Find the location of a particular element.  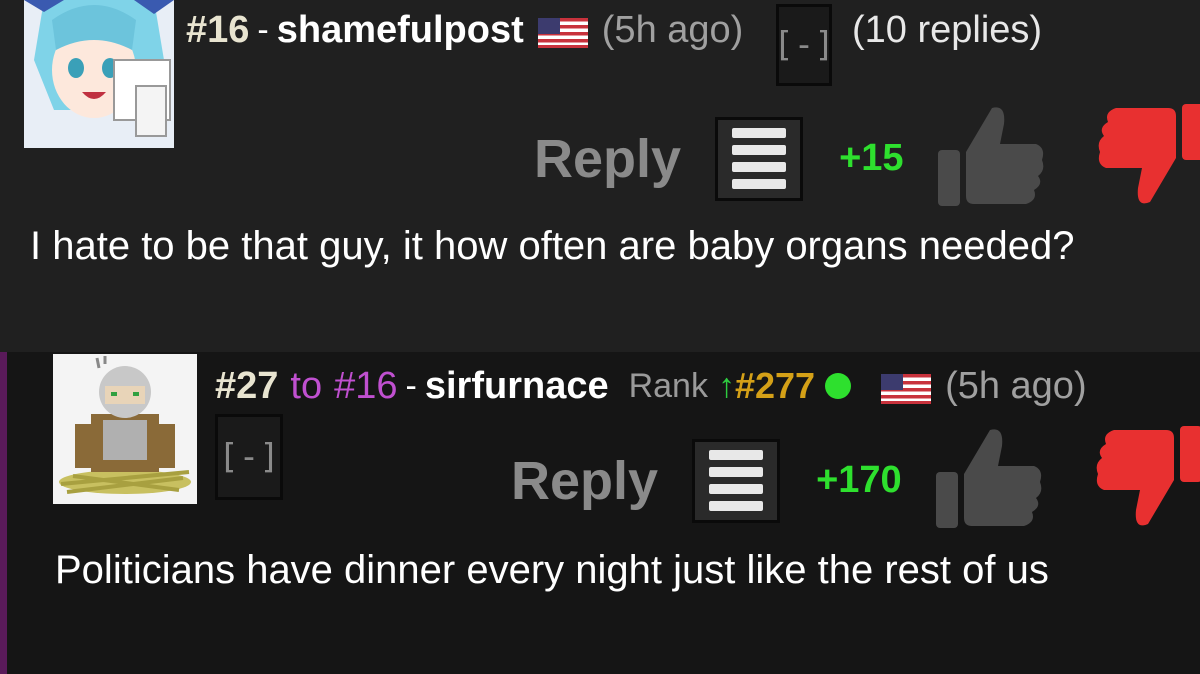

post-actions: Reply +170 is located at coordinates (855, 480).